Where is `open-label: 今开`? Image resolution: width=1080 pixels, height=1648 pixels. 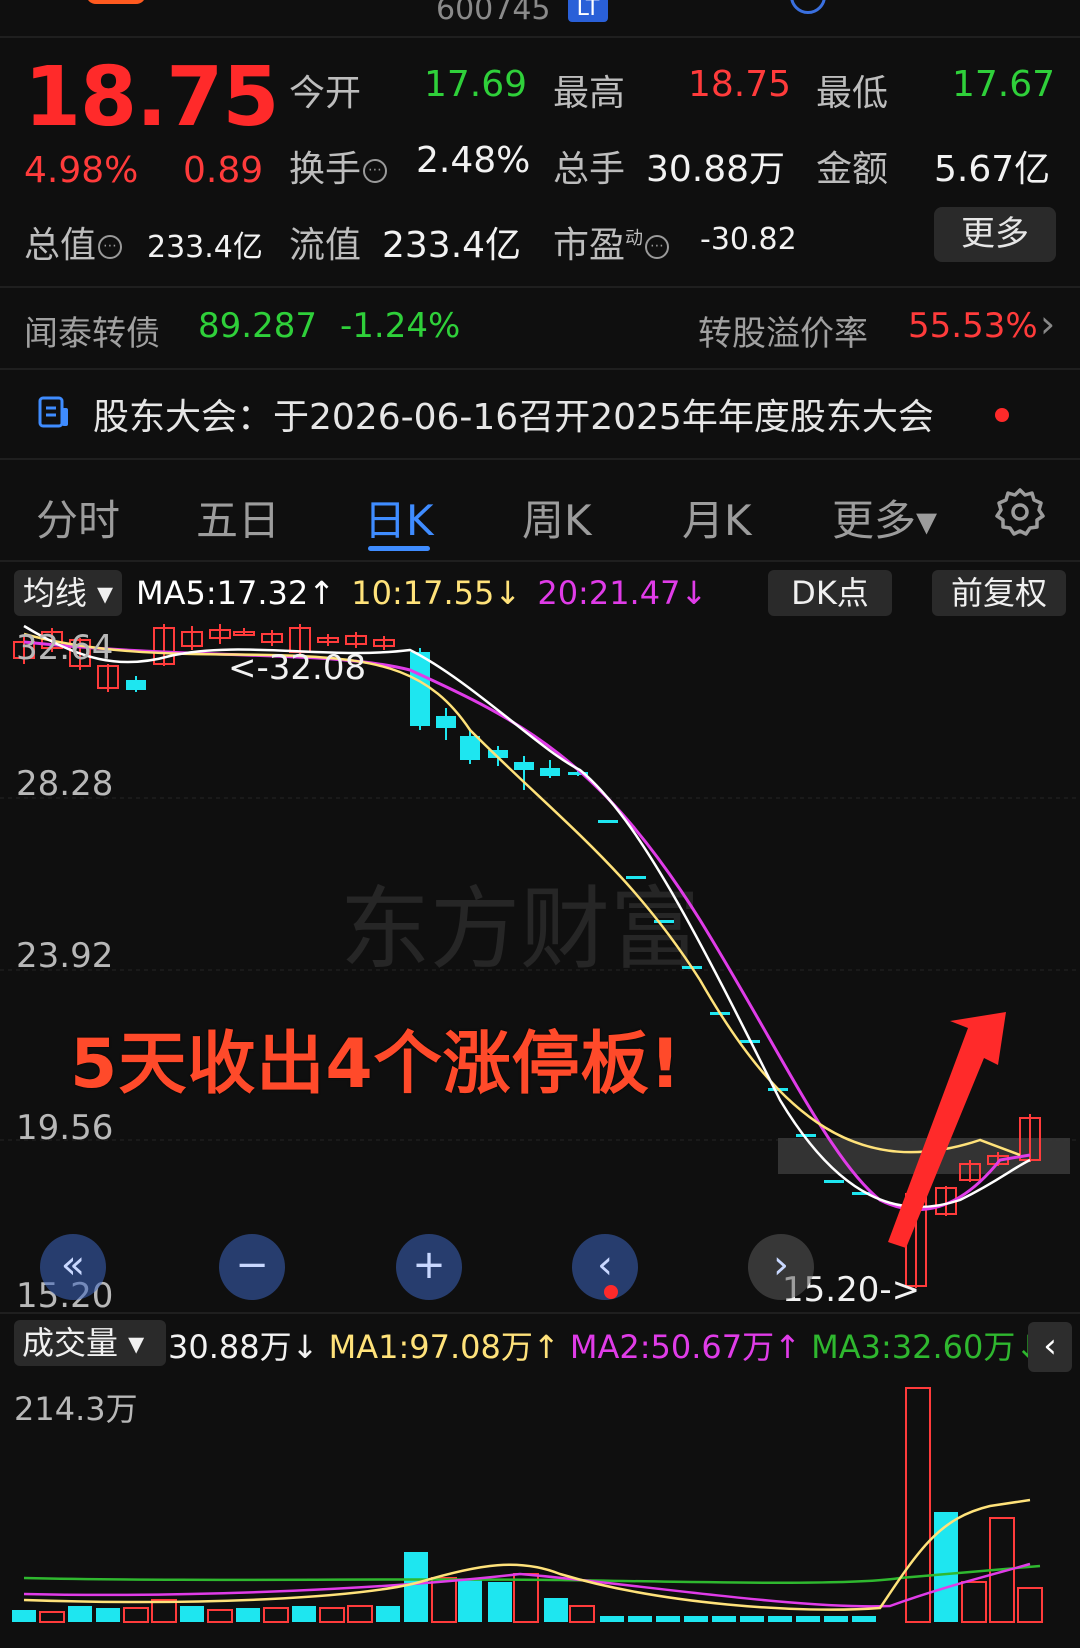 open-label: 今开 is located at coordinates (325, 93).